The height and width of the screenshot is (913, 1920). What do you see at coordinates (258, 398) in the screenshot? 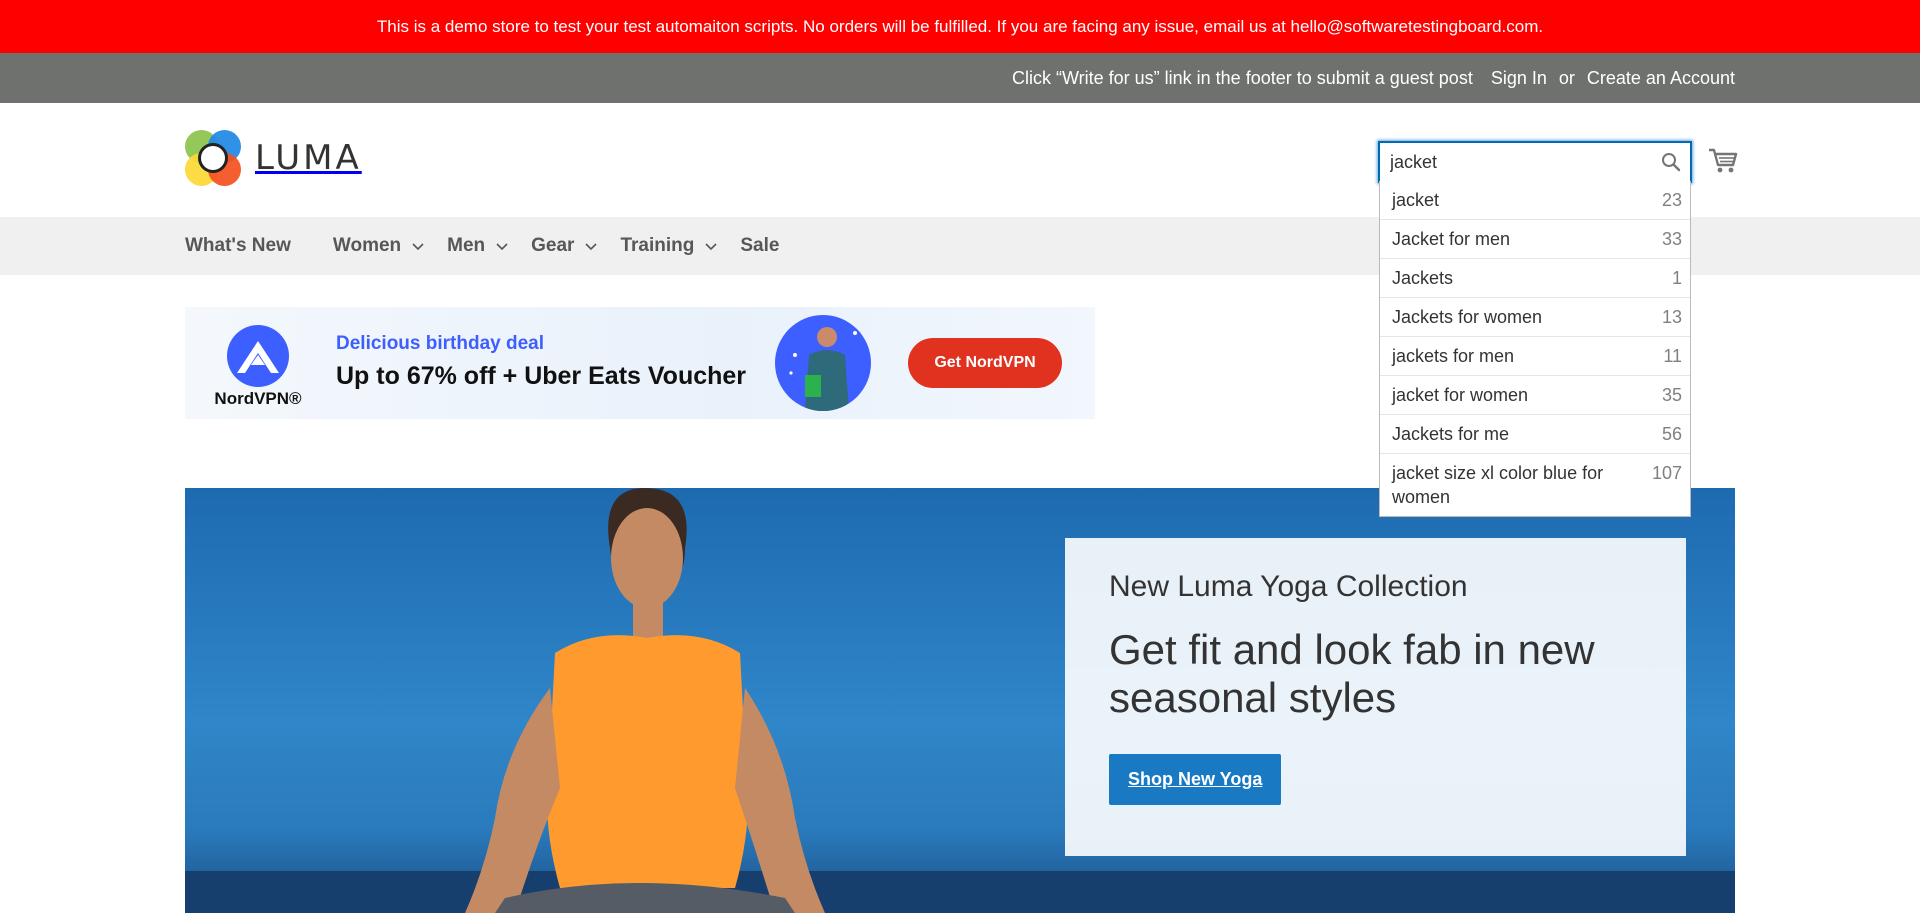
I see `nordvpn-brand: NordVPN®` at bounding box center [258, 398].